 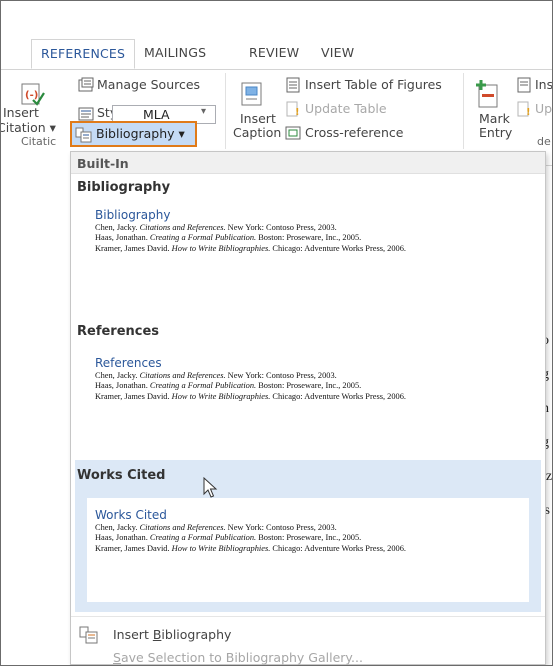 I want to click on access-key: S, so click(x=117, y=657).